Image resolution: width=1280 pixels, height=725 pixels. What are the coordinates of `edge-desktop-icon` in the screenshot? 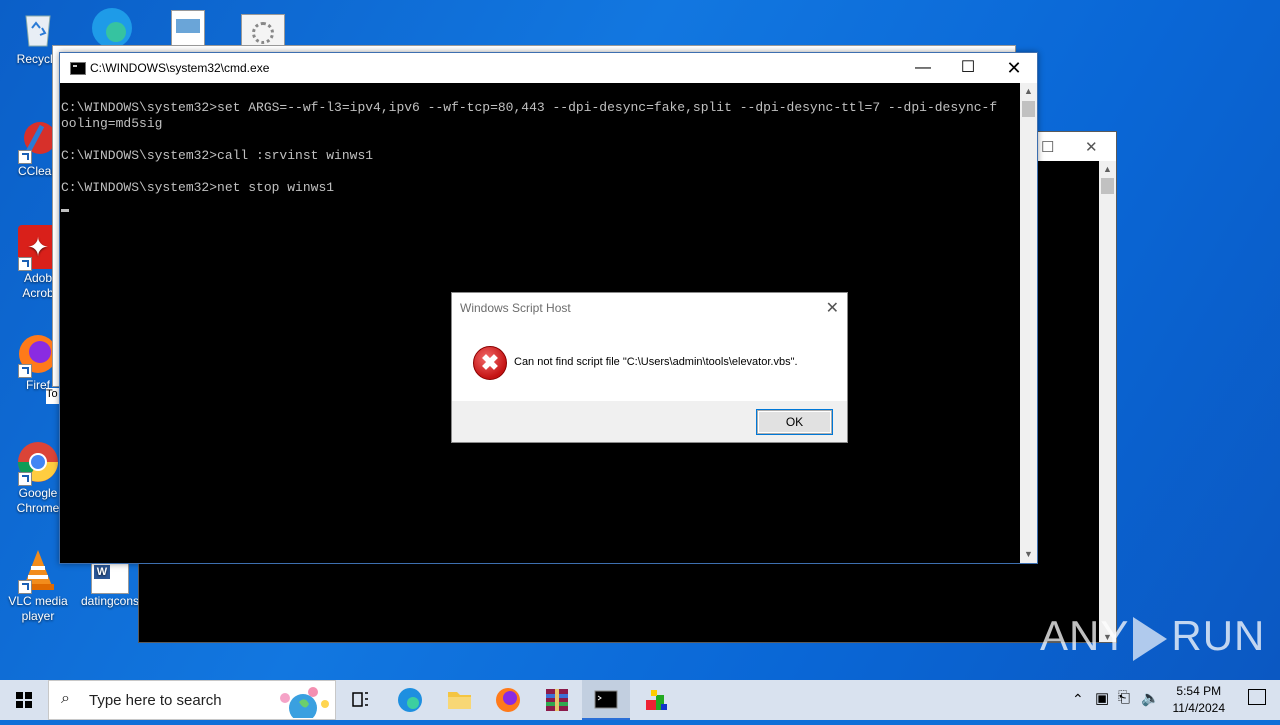 It's located at (112, 27).